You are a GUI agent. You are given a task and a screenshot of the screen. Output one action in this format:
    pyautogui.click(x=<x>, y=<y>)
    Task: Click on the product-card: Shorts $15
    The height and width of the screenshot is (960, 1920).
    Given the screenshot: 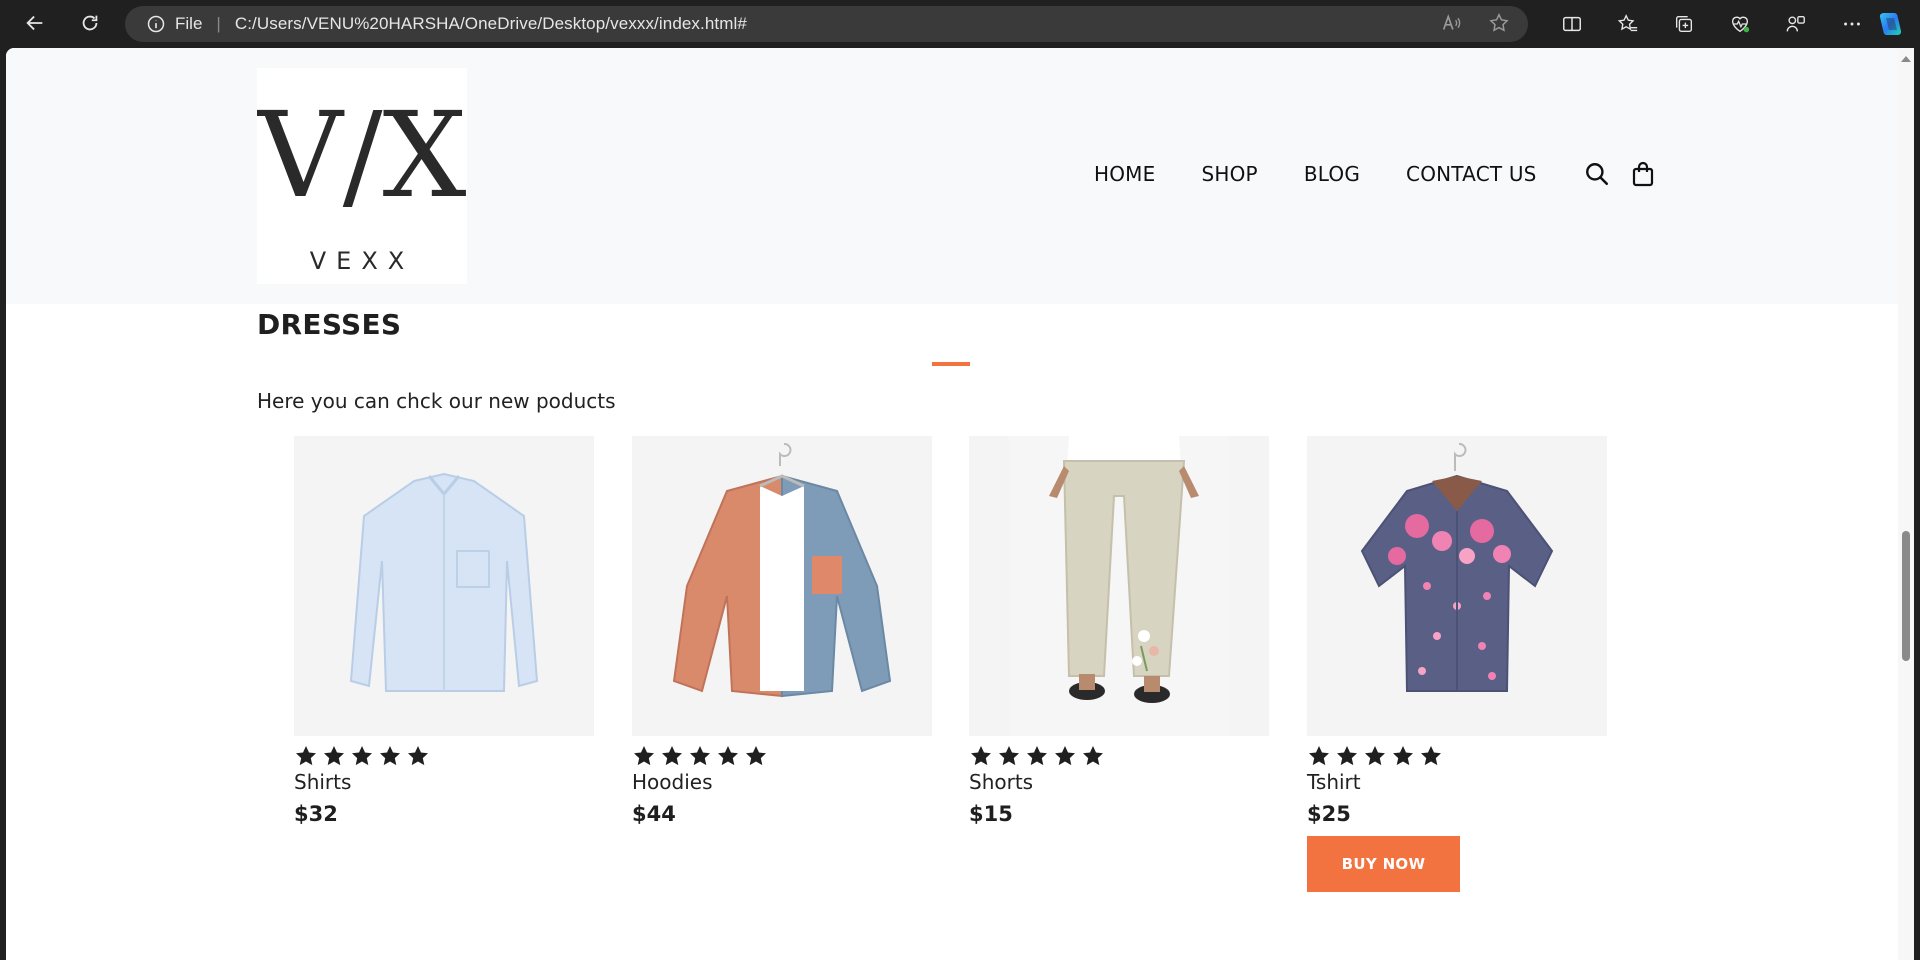 What is the action you would take?
    pyautogui.click(x=1119, y=631)
    